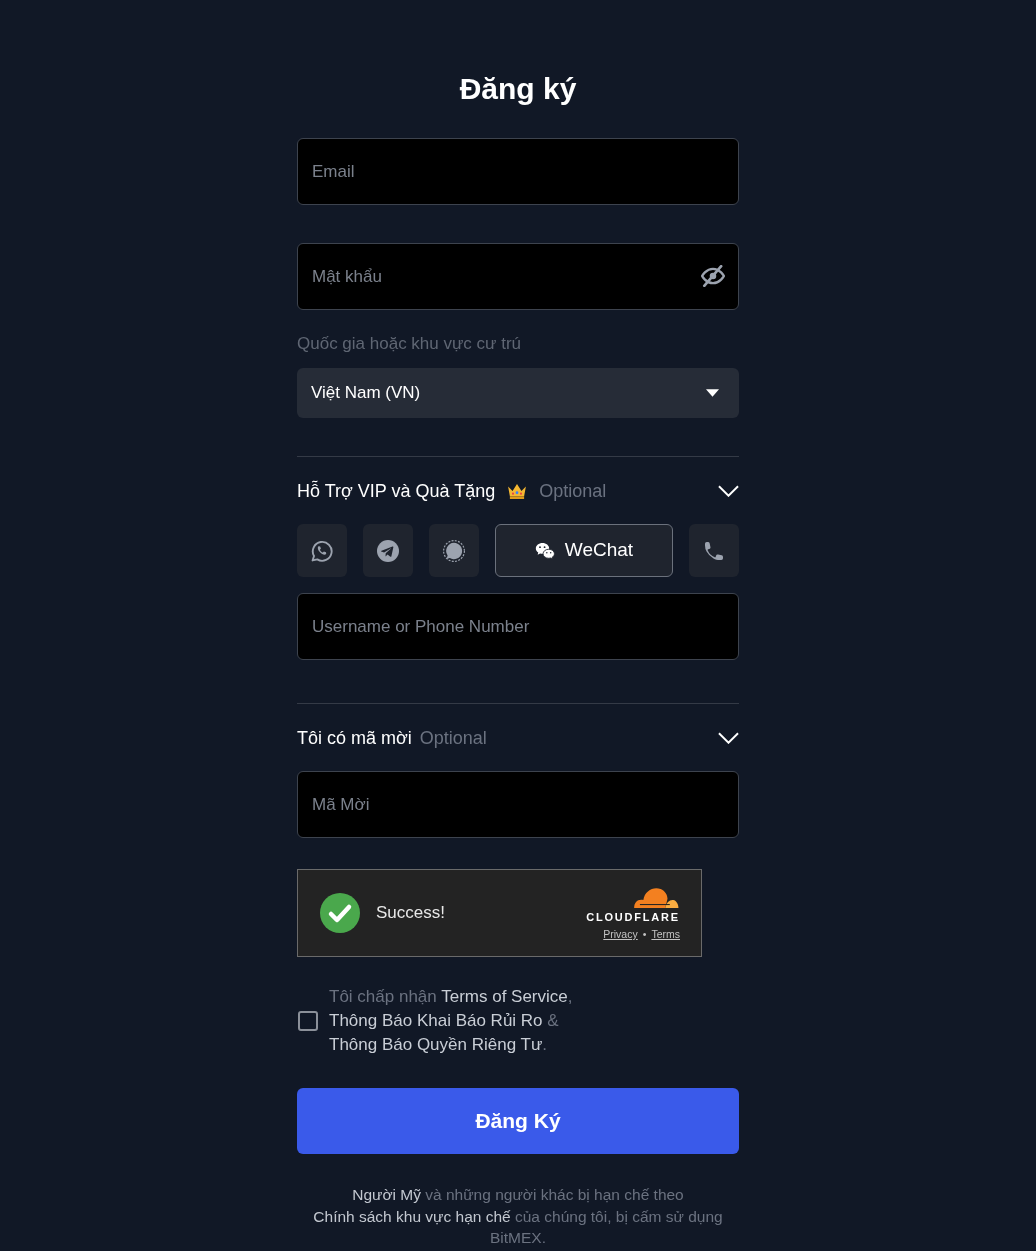 This screenshot has height=1251, width=1036. I want to click on section-title: Tôi có mã mời, so click(354, 738).